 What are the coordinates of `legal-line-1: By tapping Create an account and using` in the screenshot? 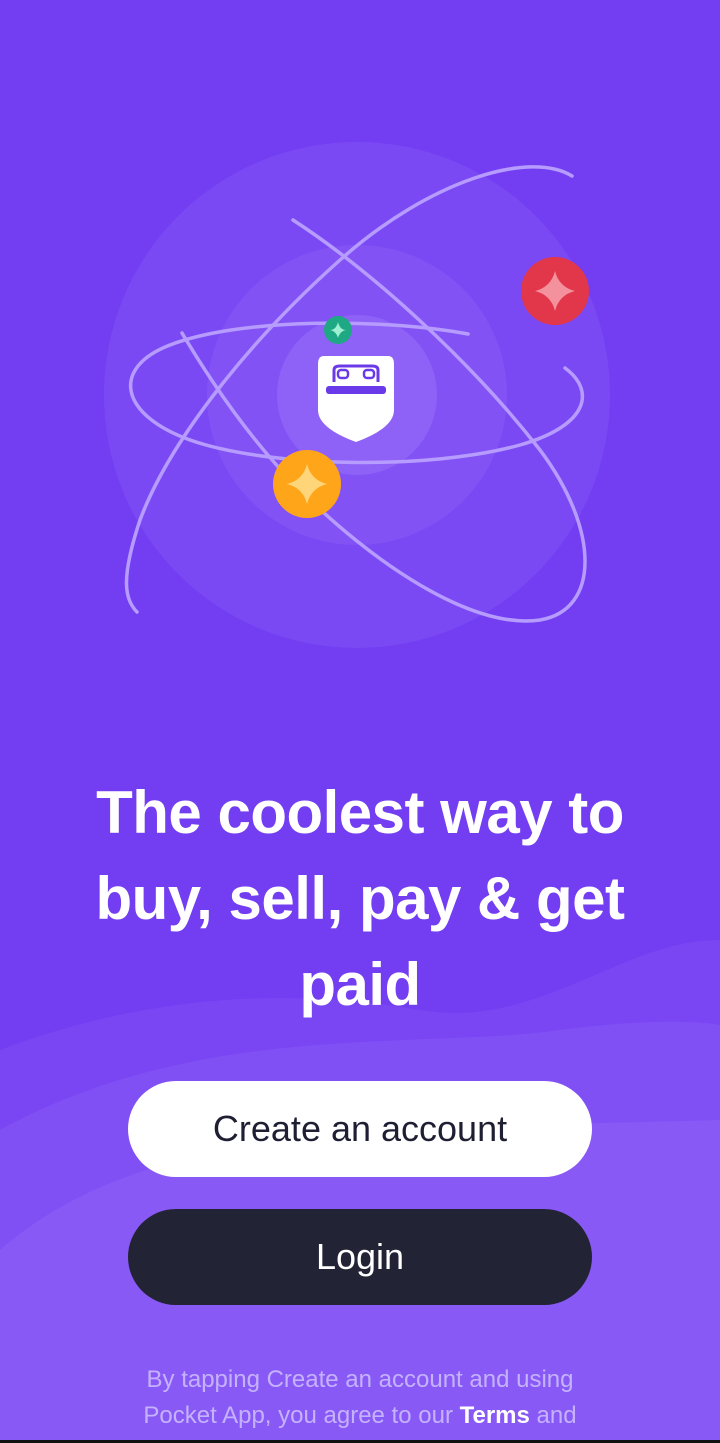 It's located at (360, 1379).